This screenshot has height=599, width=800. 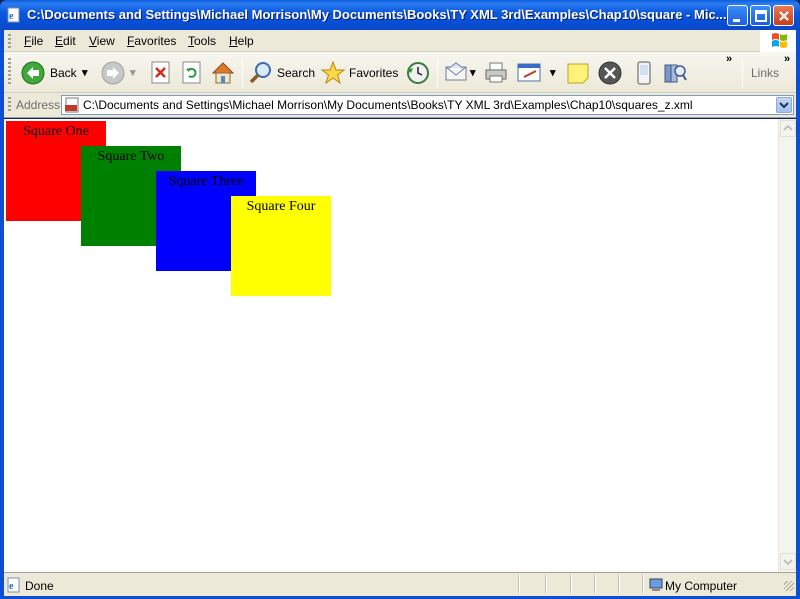 I want to click on windows-logo-icon, so click(x=779, y=40).